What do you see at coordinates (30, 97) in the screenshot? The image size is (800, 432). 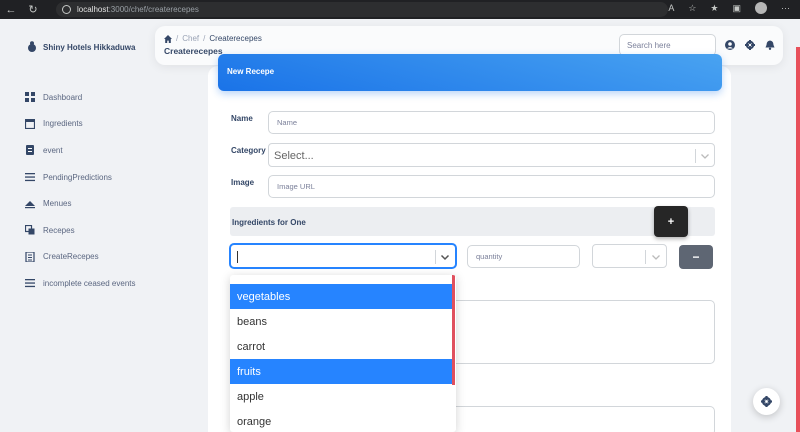 I see `dashboard-icon` at bounding box center [30, 97].